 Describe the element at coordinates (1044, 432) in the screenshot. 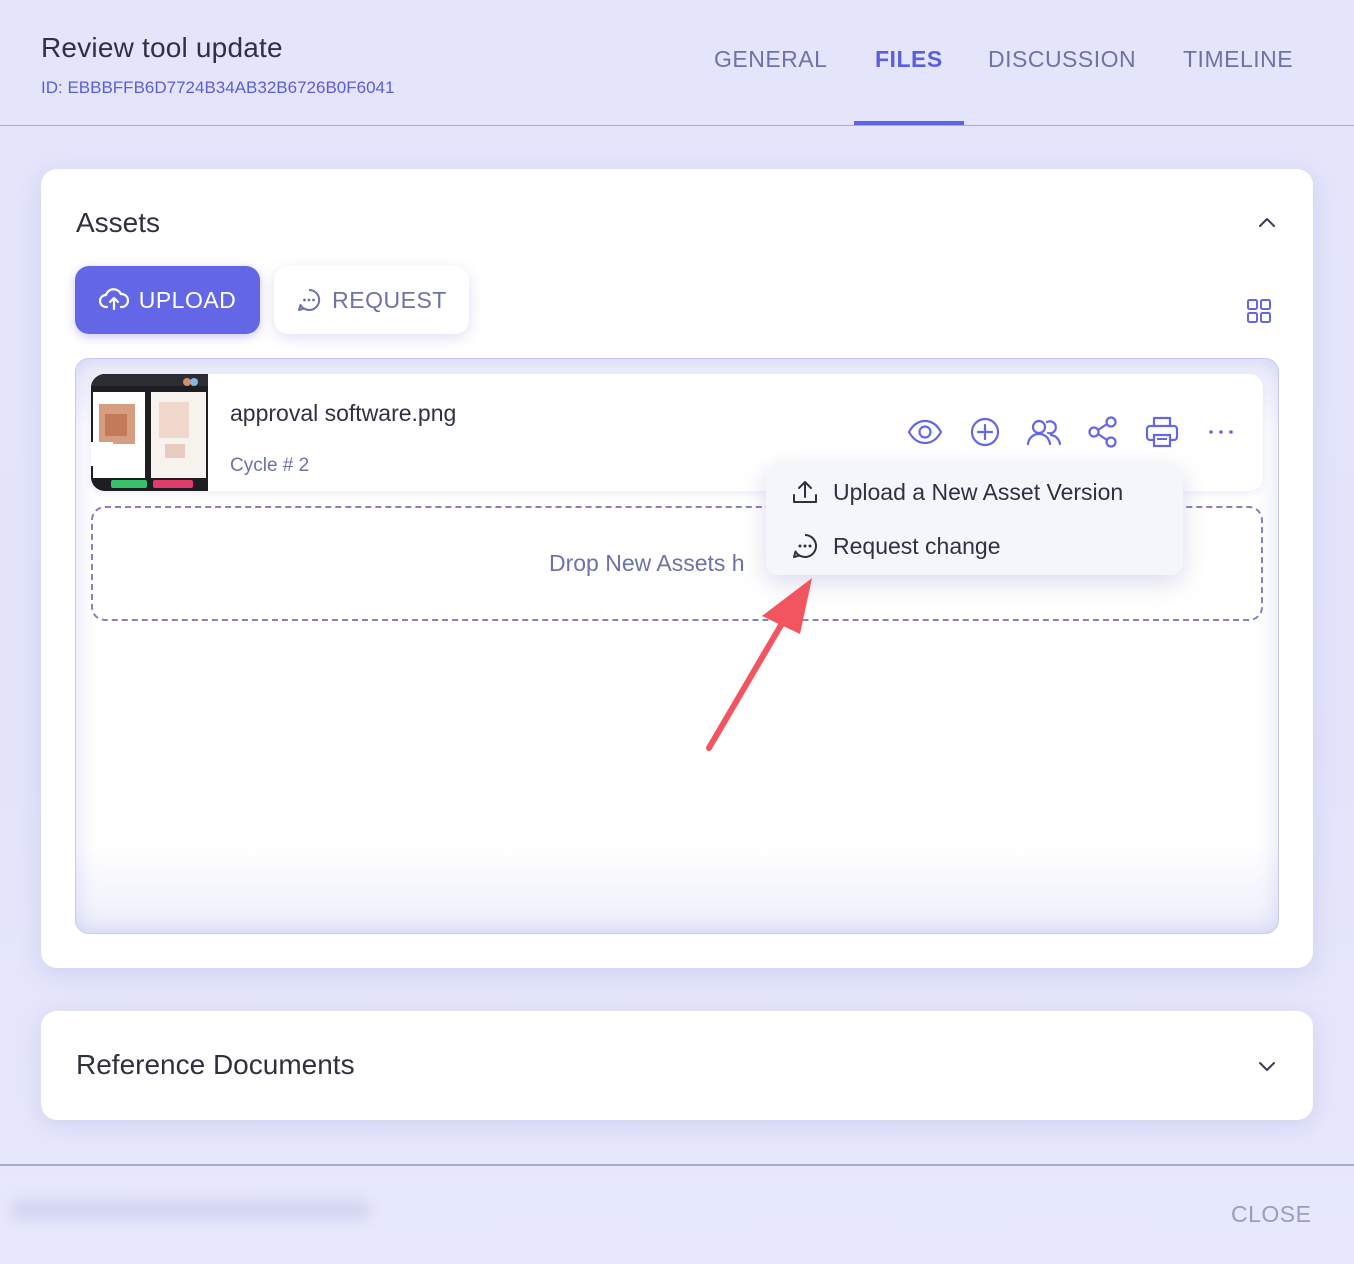

I see `users-icon` at that location.